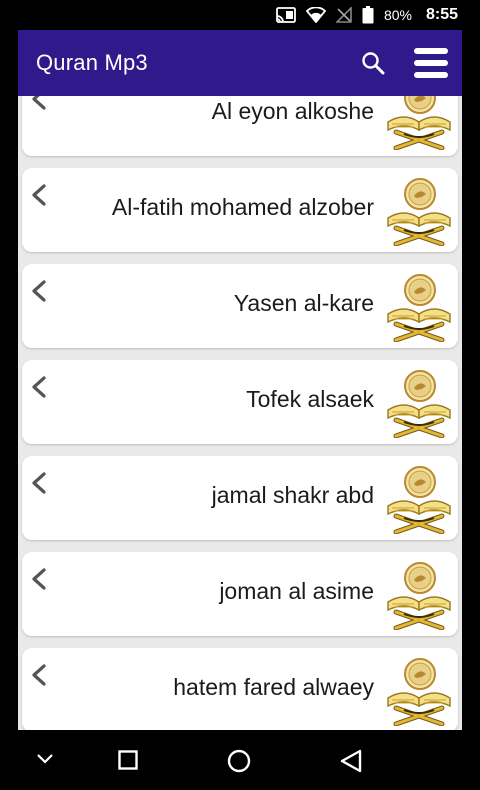 This screenshot has width=480, height=790. What do you see at coordinates (351, 761) in the screenshot?
I see `triangle-back-icon` at bounding box center [351, 761].